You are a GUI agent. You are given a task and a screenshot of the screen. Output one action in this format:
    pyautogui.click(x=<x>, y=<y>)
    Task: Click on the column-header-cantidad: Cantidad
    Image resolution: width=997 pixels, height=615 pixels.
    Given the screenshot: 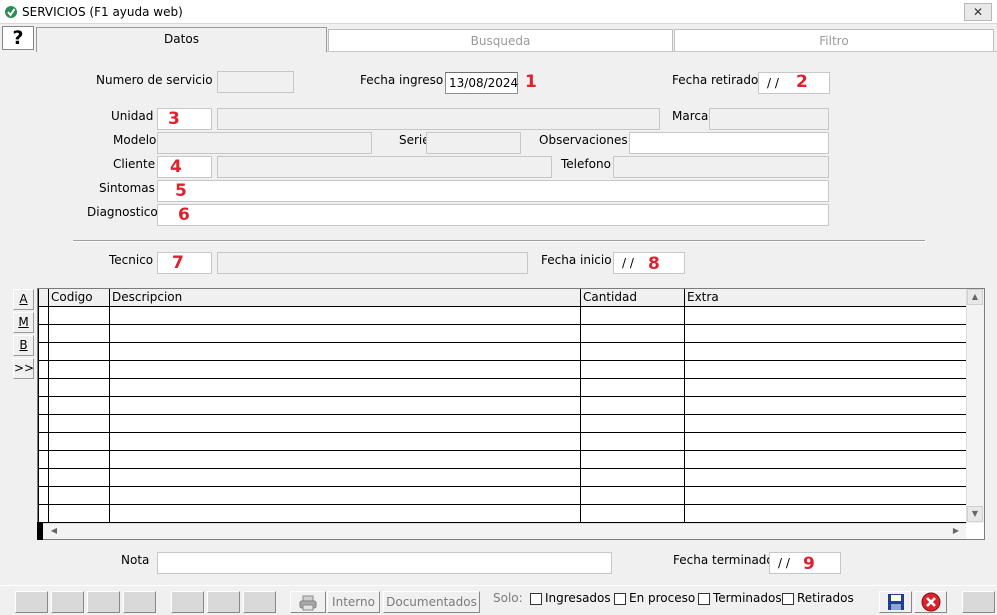 What is the action you would take?
    pyautogui.click(x=632, y=298)
    